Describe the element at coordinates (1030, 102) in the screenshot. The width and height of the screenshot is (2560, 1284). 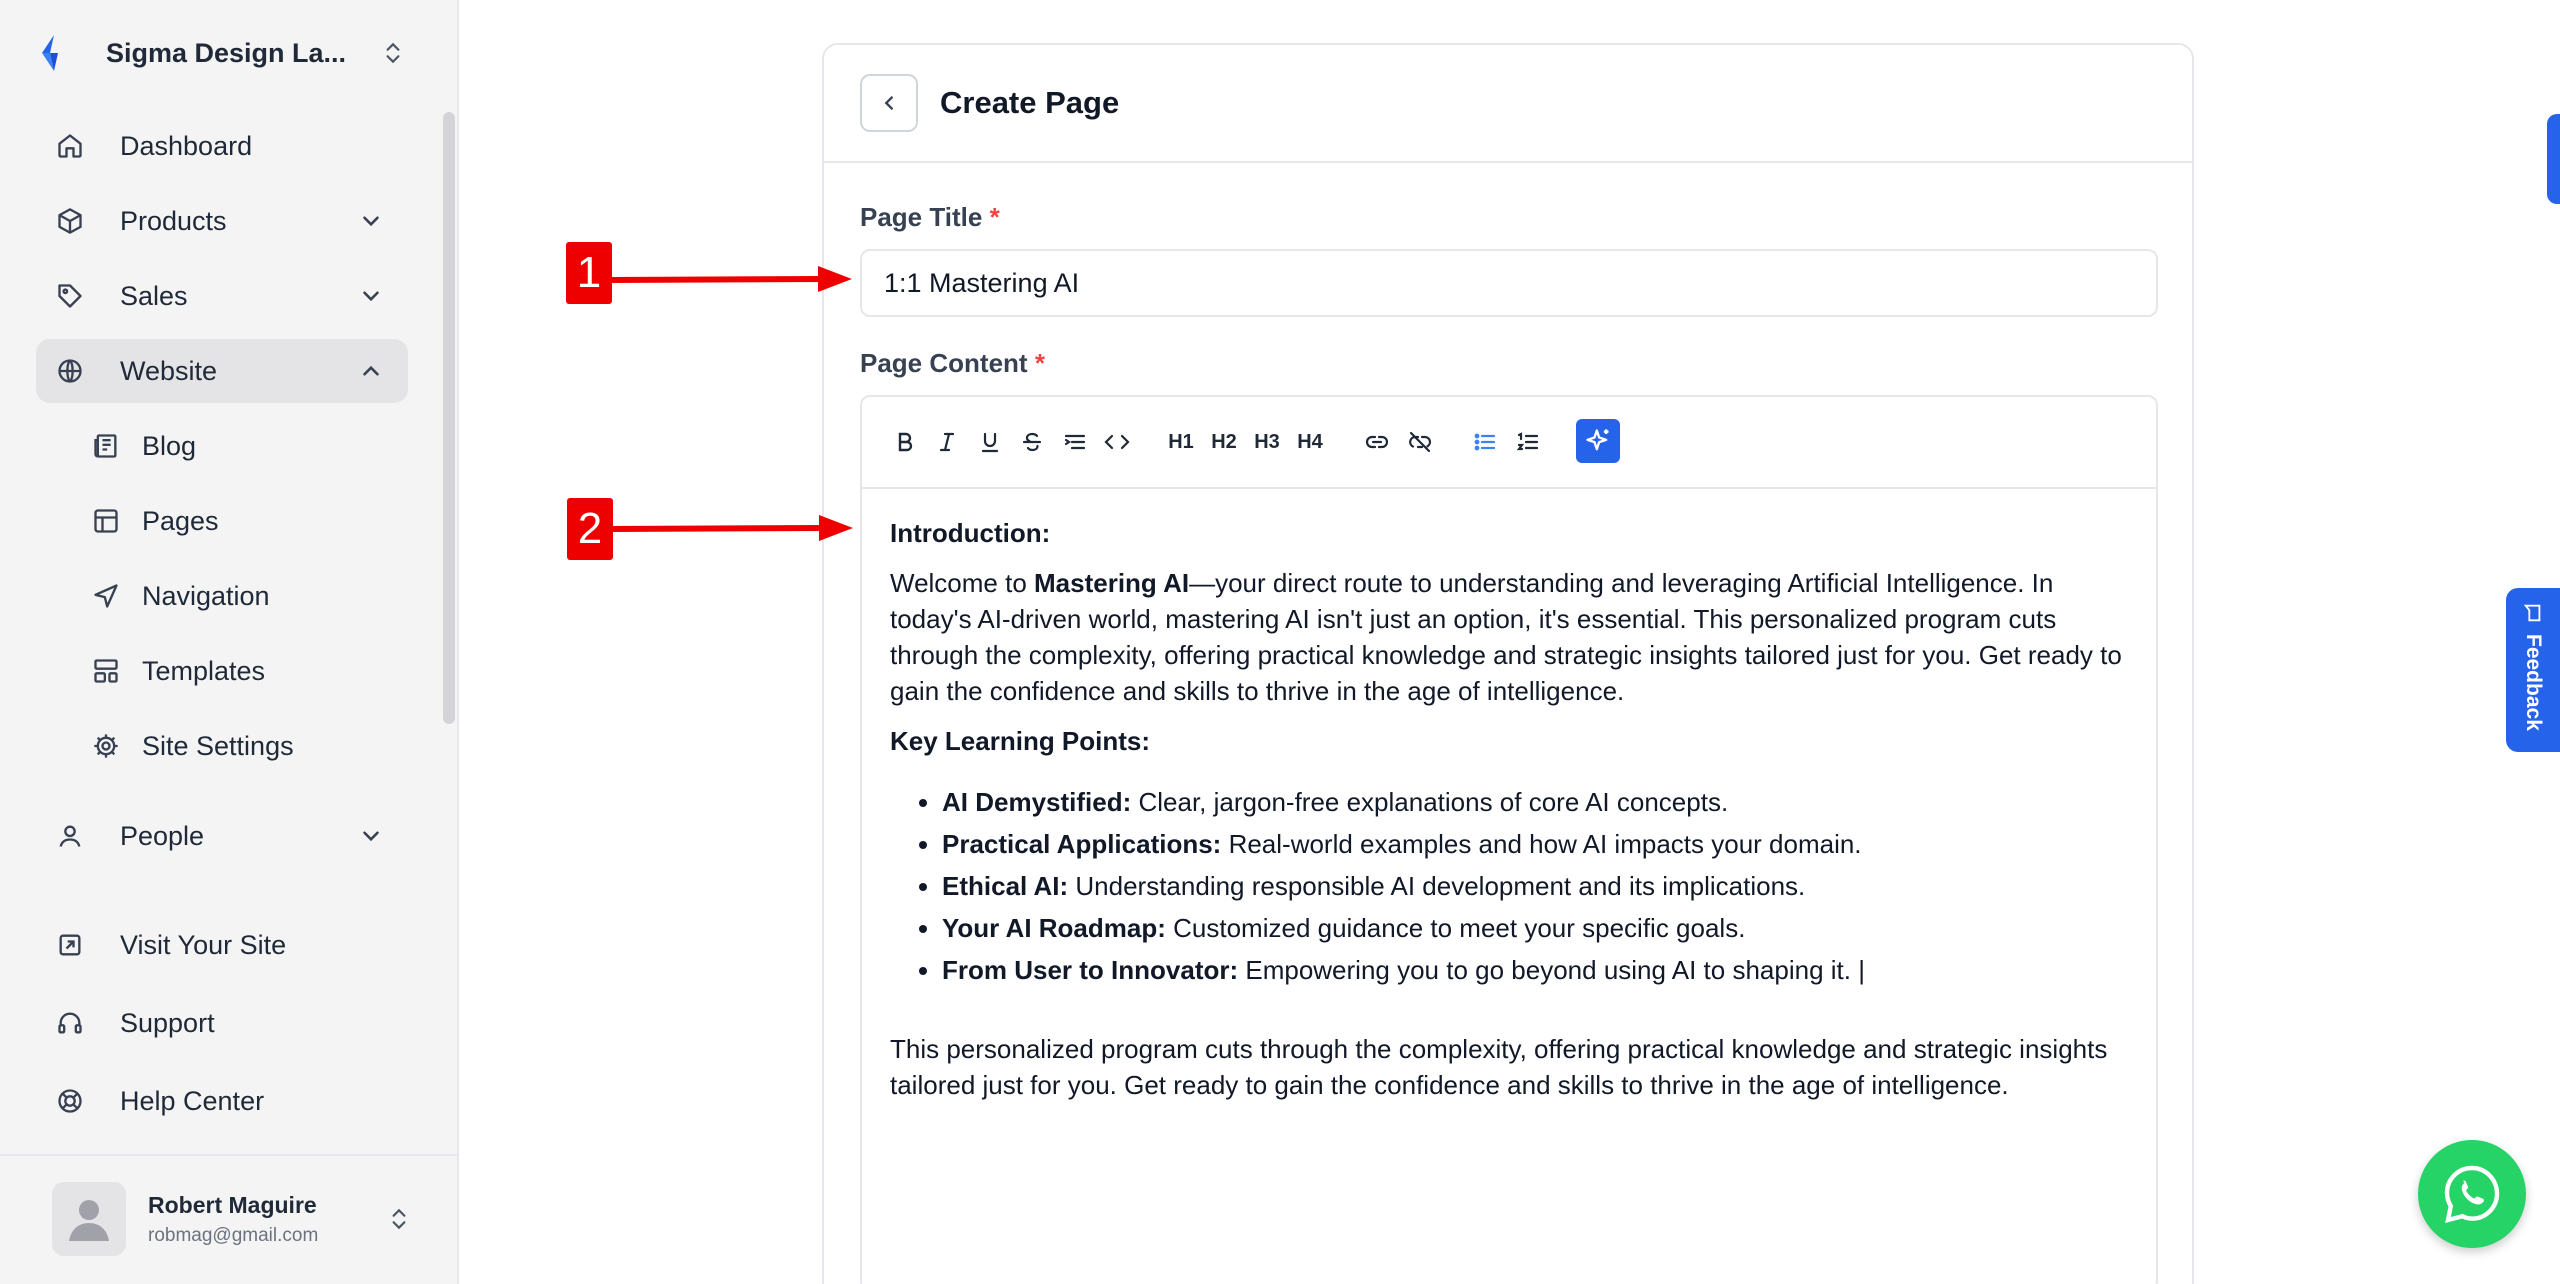
I see `page-title: Create Page` at that location.